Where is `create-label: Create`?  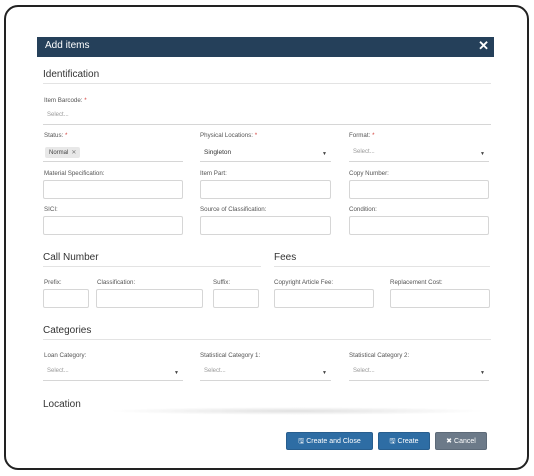
create-label: Create is located at coordinates (408, 441).